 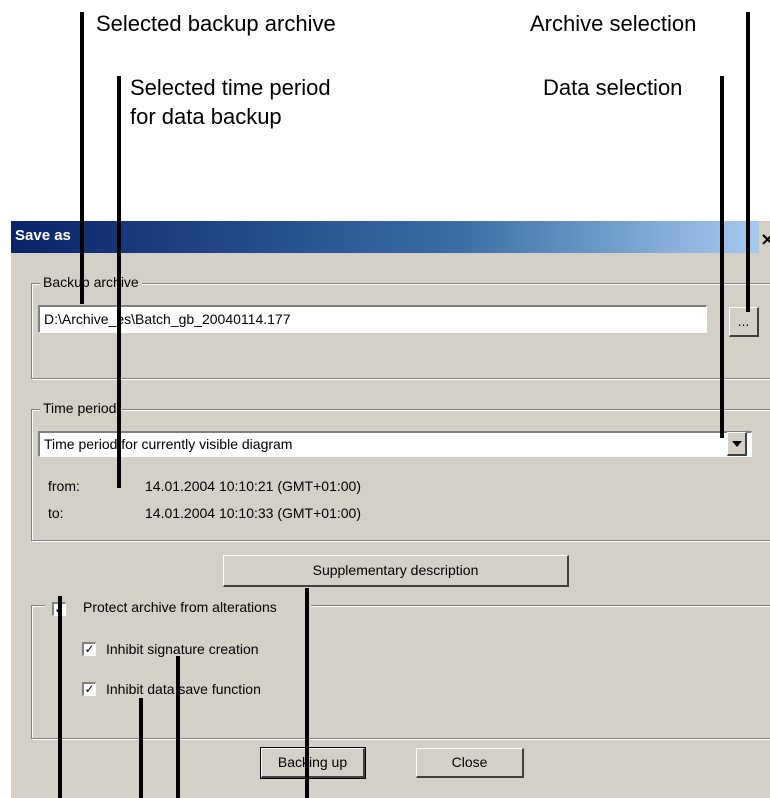 I want to click on backing-up-button: Backing up, so click(x=313, y=763).